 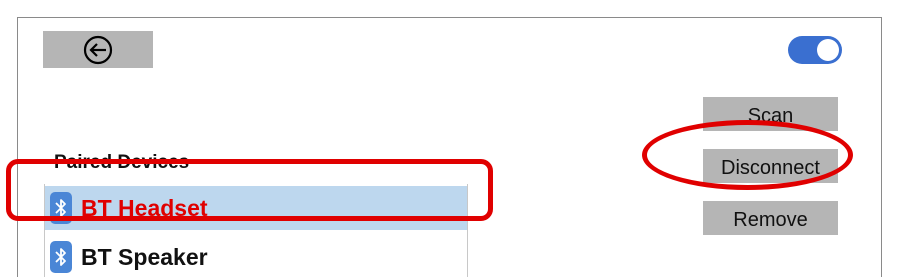 What do you see at coordinates (144, 256) in the screenshot?
I see `device-label: BT Speaker` at bounding box center [144, 256].